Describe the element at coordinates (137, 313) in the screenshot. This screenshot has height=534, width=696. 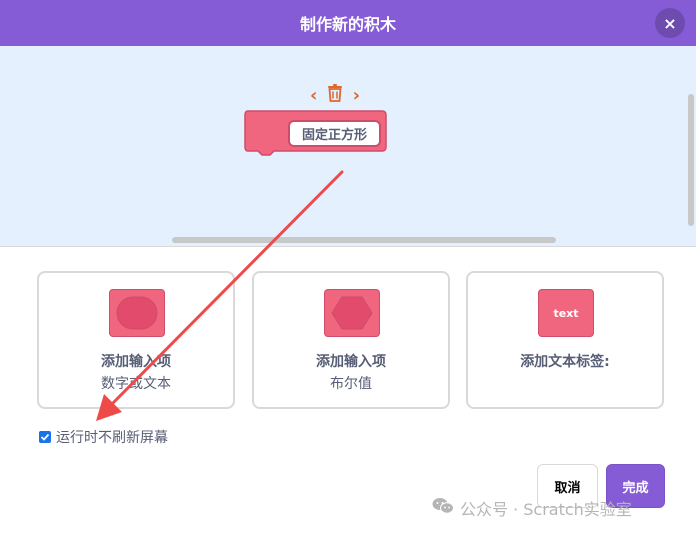
I see `round-input-icon` at that location.